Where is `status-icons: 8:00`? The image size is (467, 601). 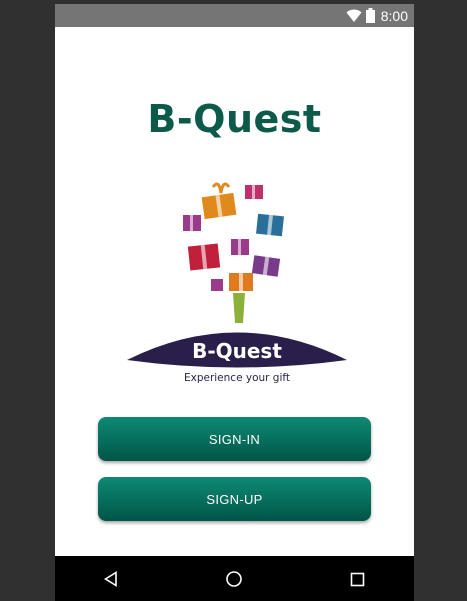
status-icons: 8:00 is located at coordinates (377, 15).